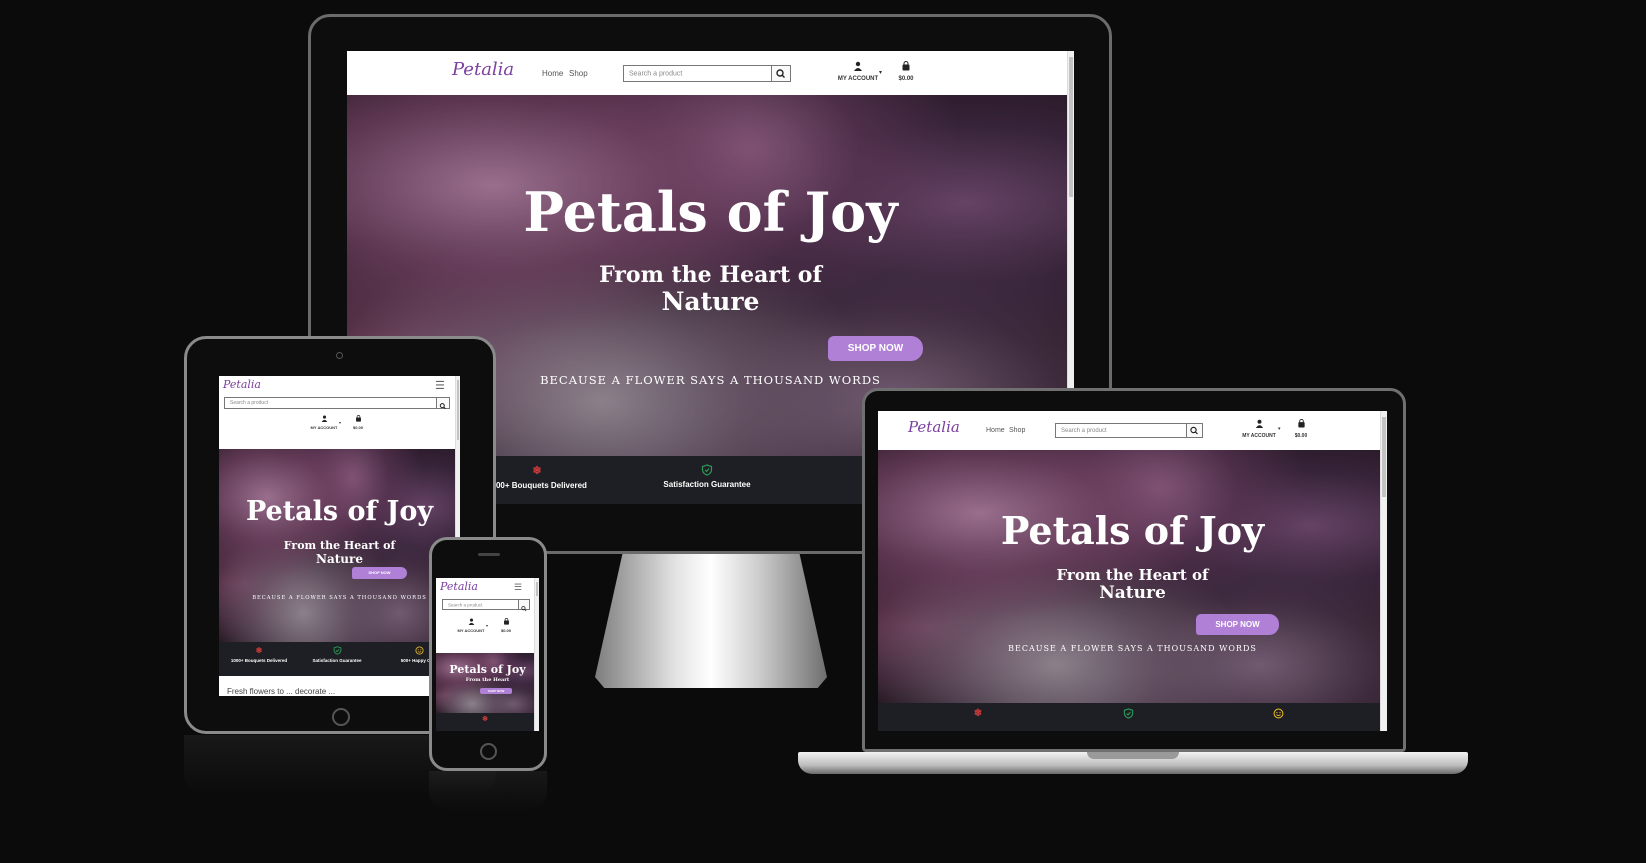  I want to click on hero-banner: Petals of Joy From the Heart SHOP NOW, so click(487, 683).